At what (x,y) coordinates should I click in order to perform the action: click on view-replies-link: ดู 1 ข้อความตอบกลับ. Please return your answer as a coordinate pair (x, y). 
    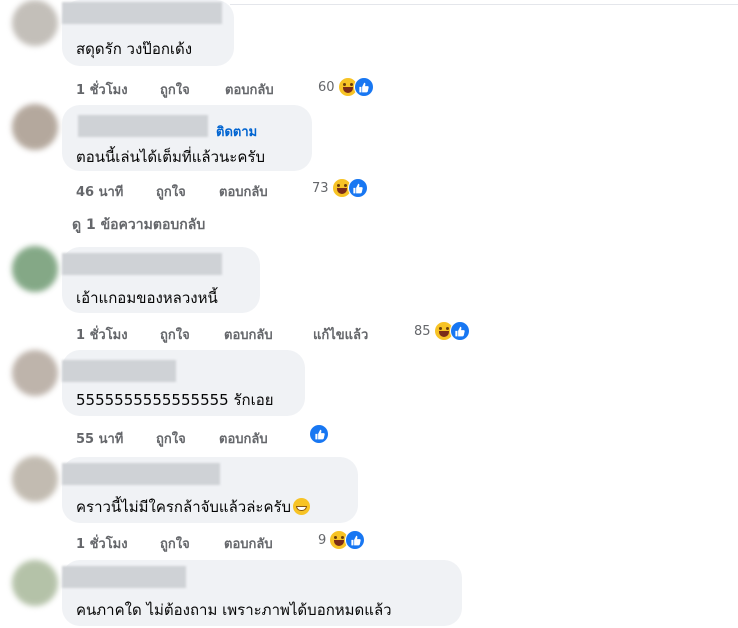
    Looking at the image, I should click on (138, 225).